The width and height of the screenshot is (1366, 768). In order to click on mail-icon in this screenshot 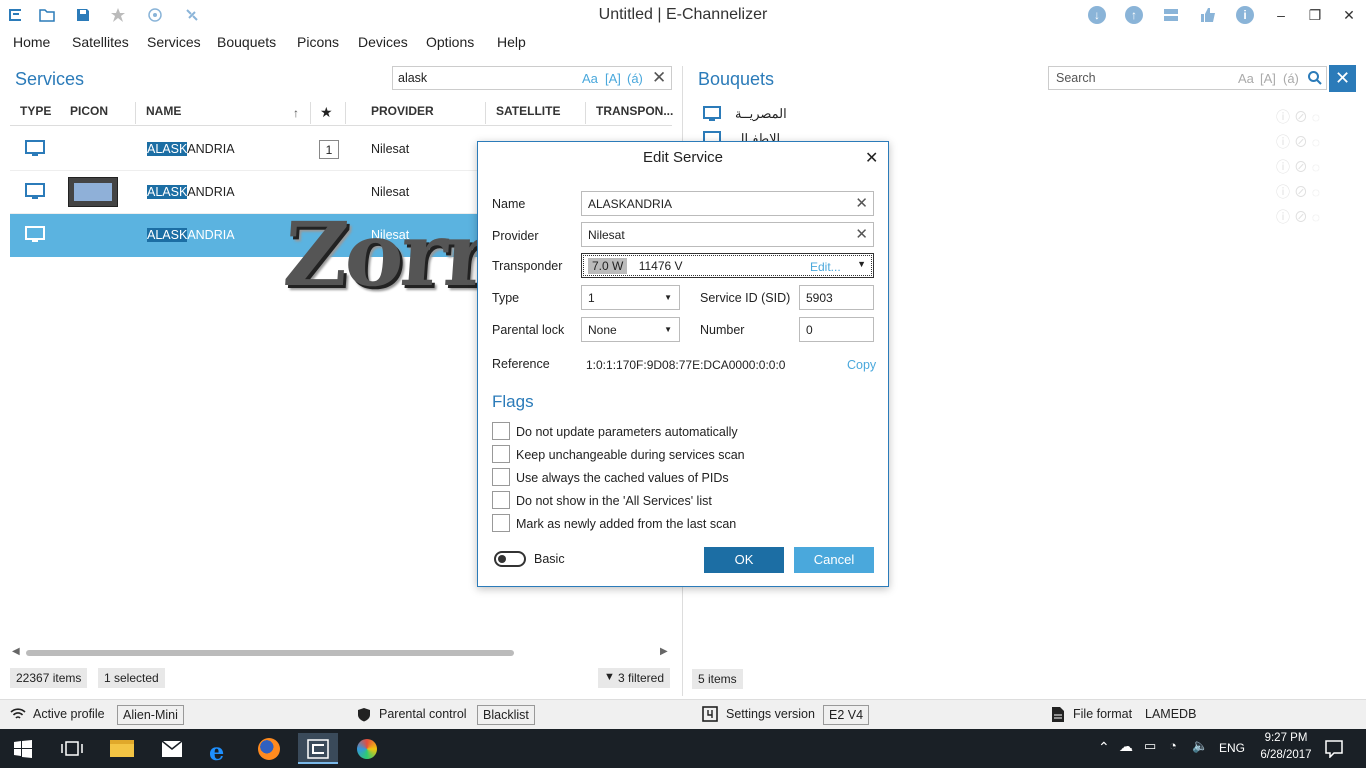, I will do `click(172, 748)`.